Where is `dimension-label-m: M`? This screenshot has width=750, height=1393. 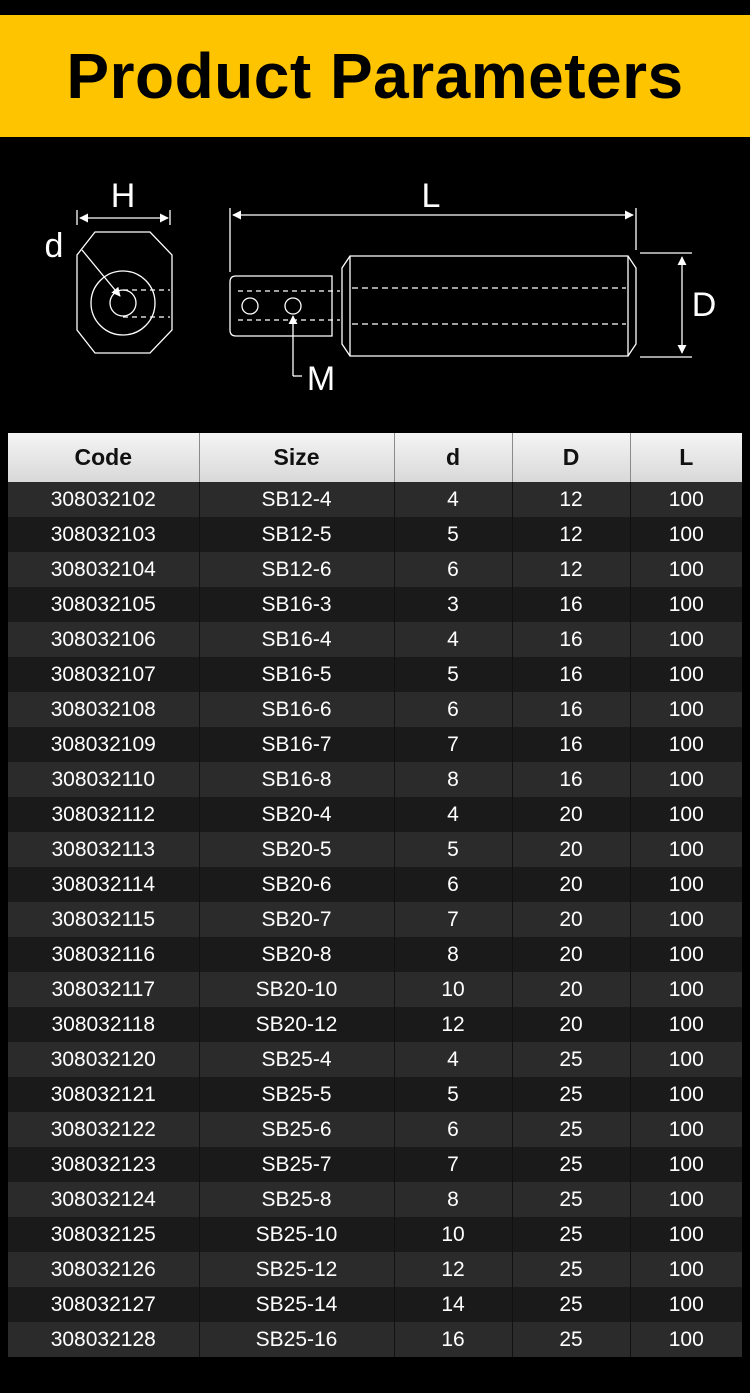
dimension-label-m: M is located at coordinates (321, 379).